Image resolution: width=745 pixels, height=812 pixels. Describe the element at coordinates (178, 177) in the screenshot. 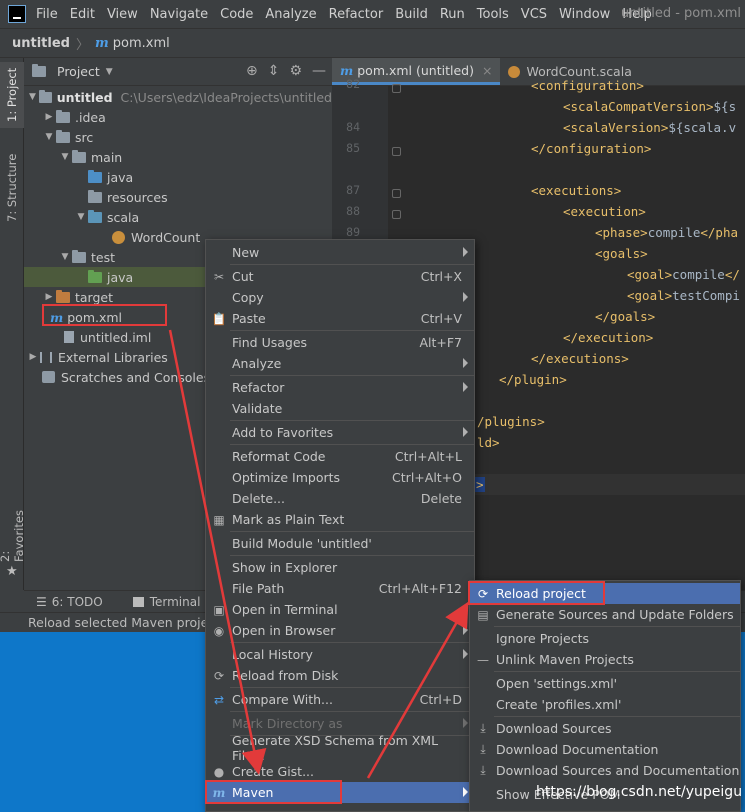

I see `tree-node-java: java` at that location.